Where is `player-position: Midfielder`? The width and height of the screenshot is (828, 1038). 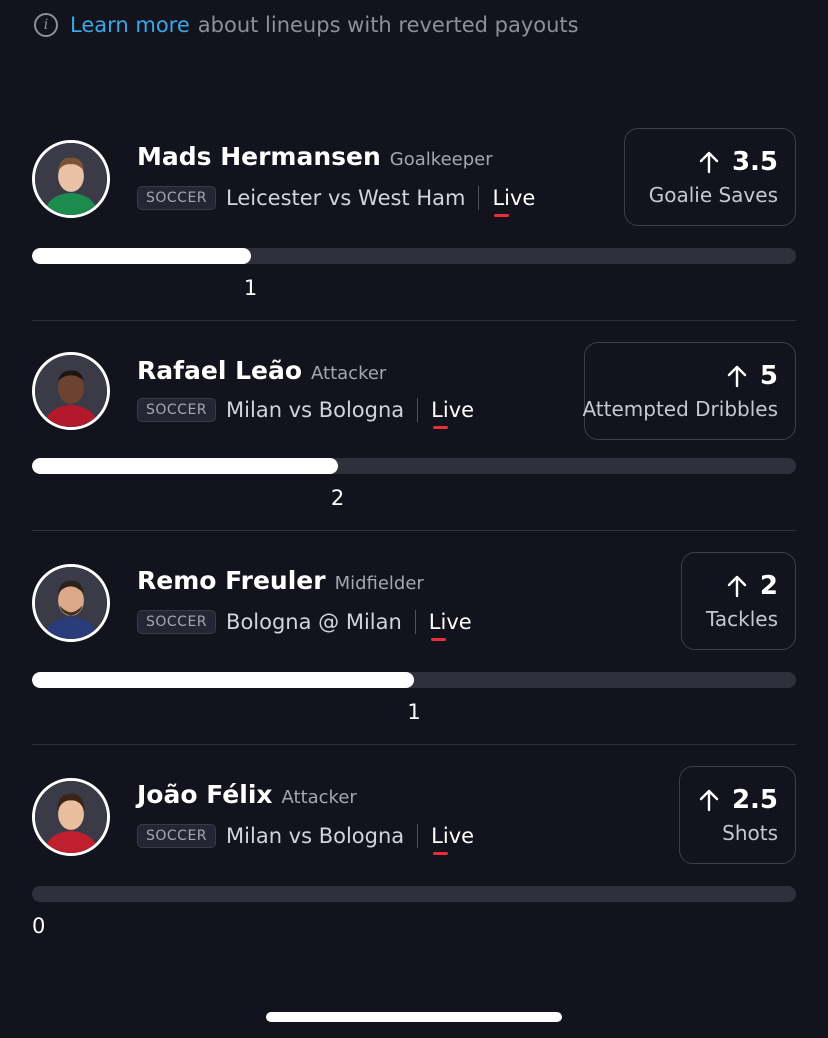 player-position: Midfielder is located at coordinates (379, 583).